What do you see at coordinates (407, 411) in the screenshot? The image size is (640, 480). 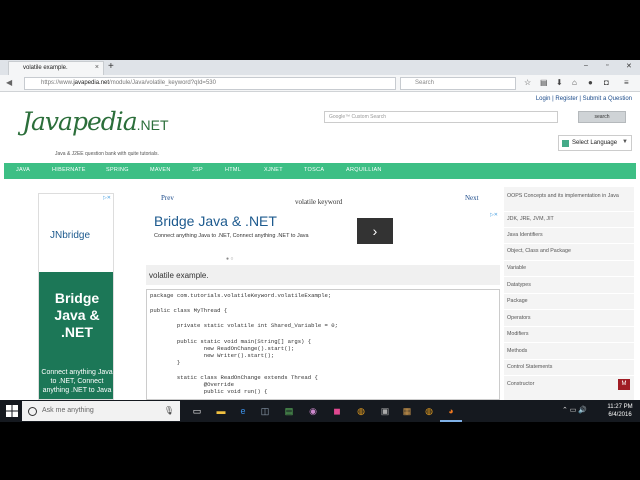 I see `tool-icon: ▦` at bounding box center [407, 411].